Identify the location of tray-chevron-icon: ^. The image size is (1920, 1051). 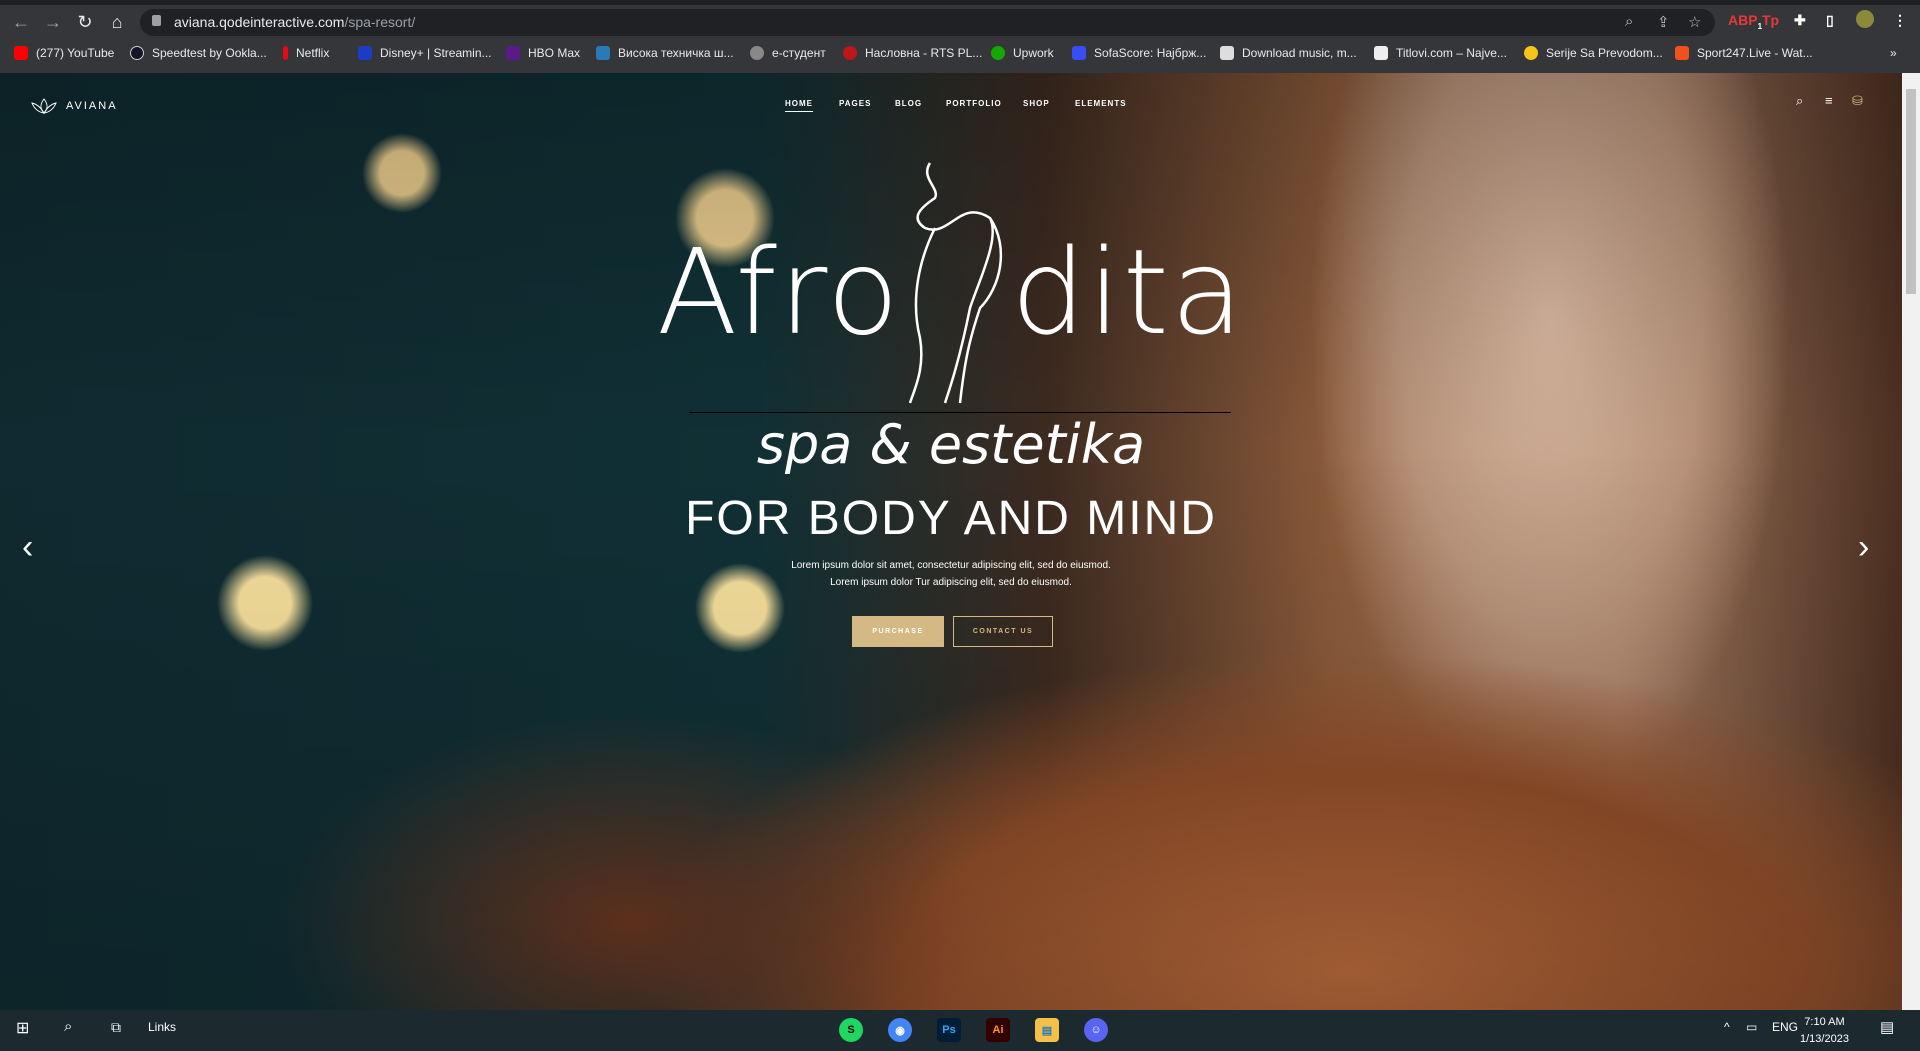
(1727, 1027).